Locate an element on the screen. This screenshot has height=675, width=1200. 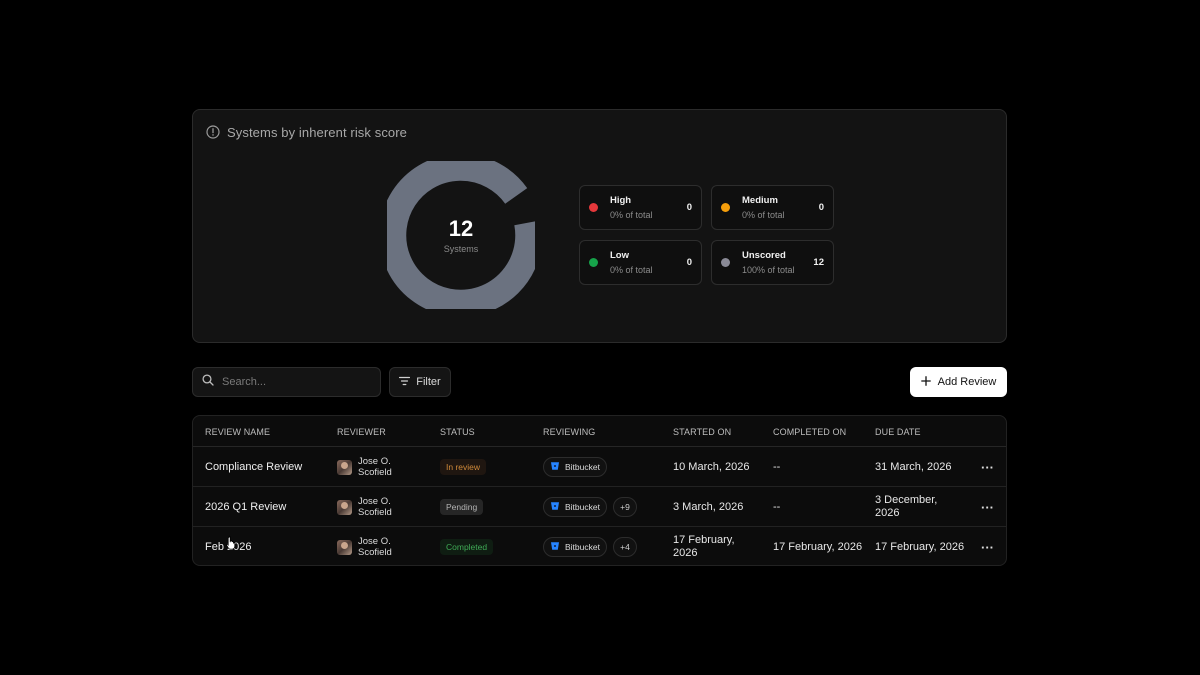
hand-pointer-cursor-icon is located at coordinates (232, 545).